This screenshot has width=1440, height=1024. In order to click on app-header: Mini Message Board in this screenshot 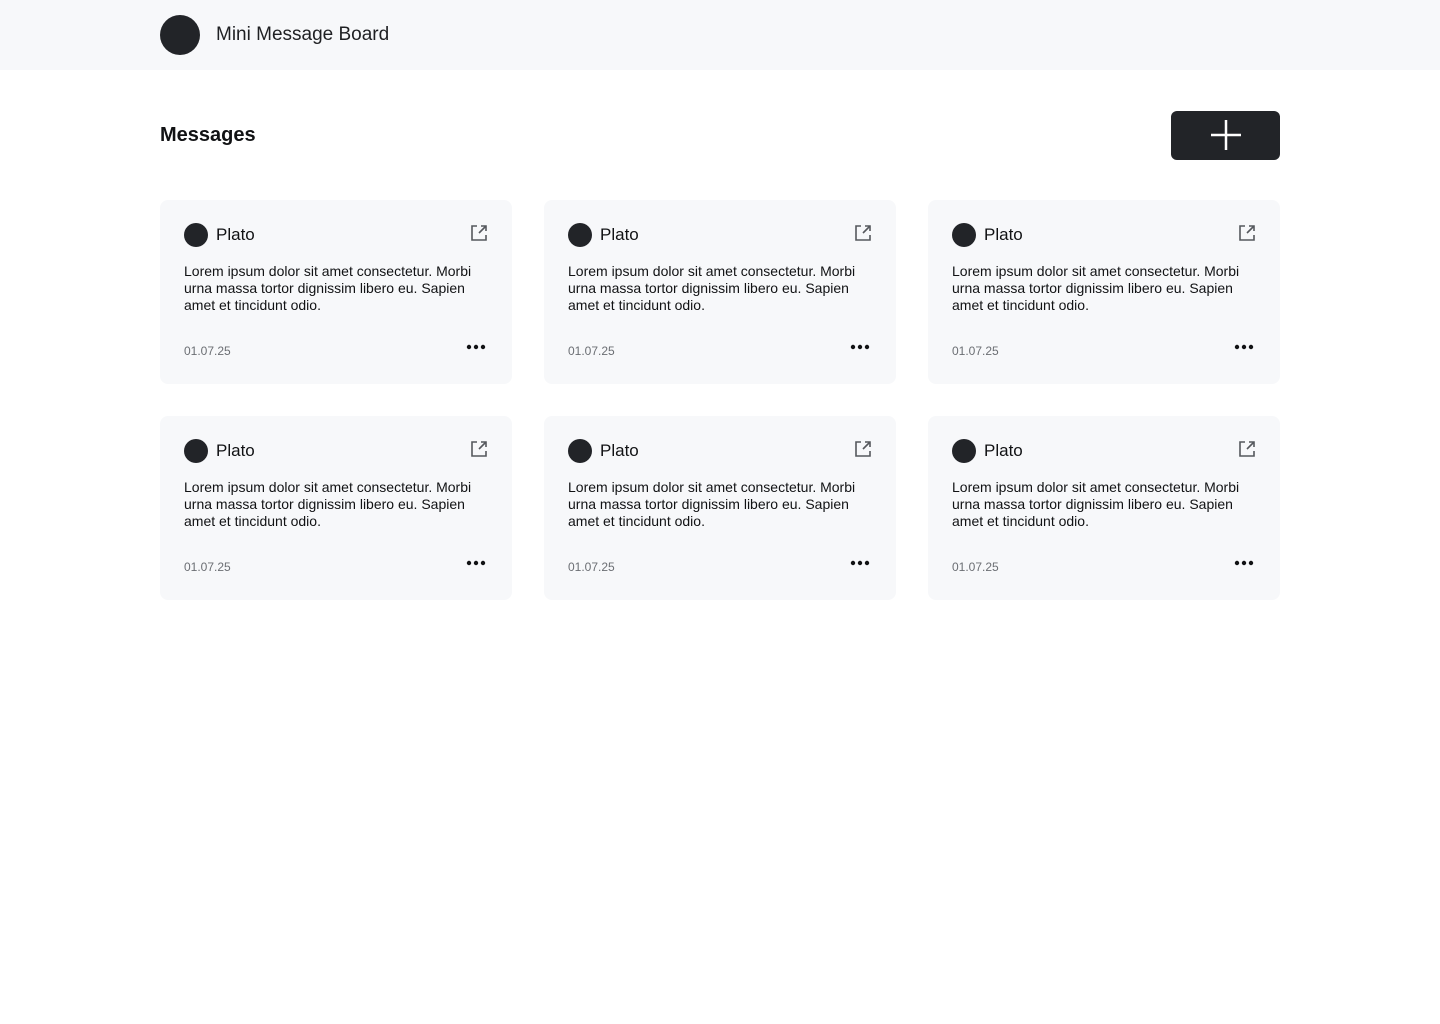, I will do `click(720, 35)`.